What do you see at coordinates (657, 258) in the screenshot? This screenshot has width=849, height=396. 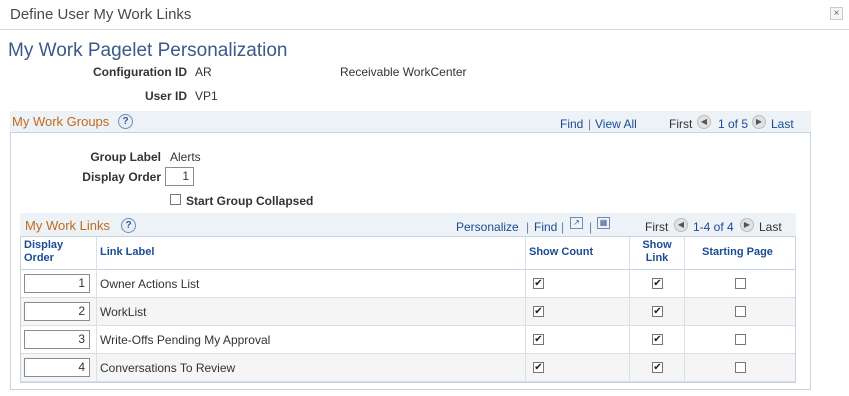 I see `column-header-show-link-line2: Link` at bounding box center [657, 258].